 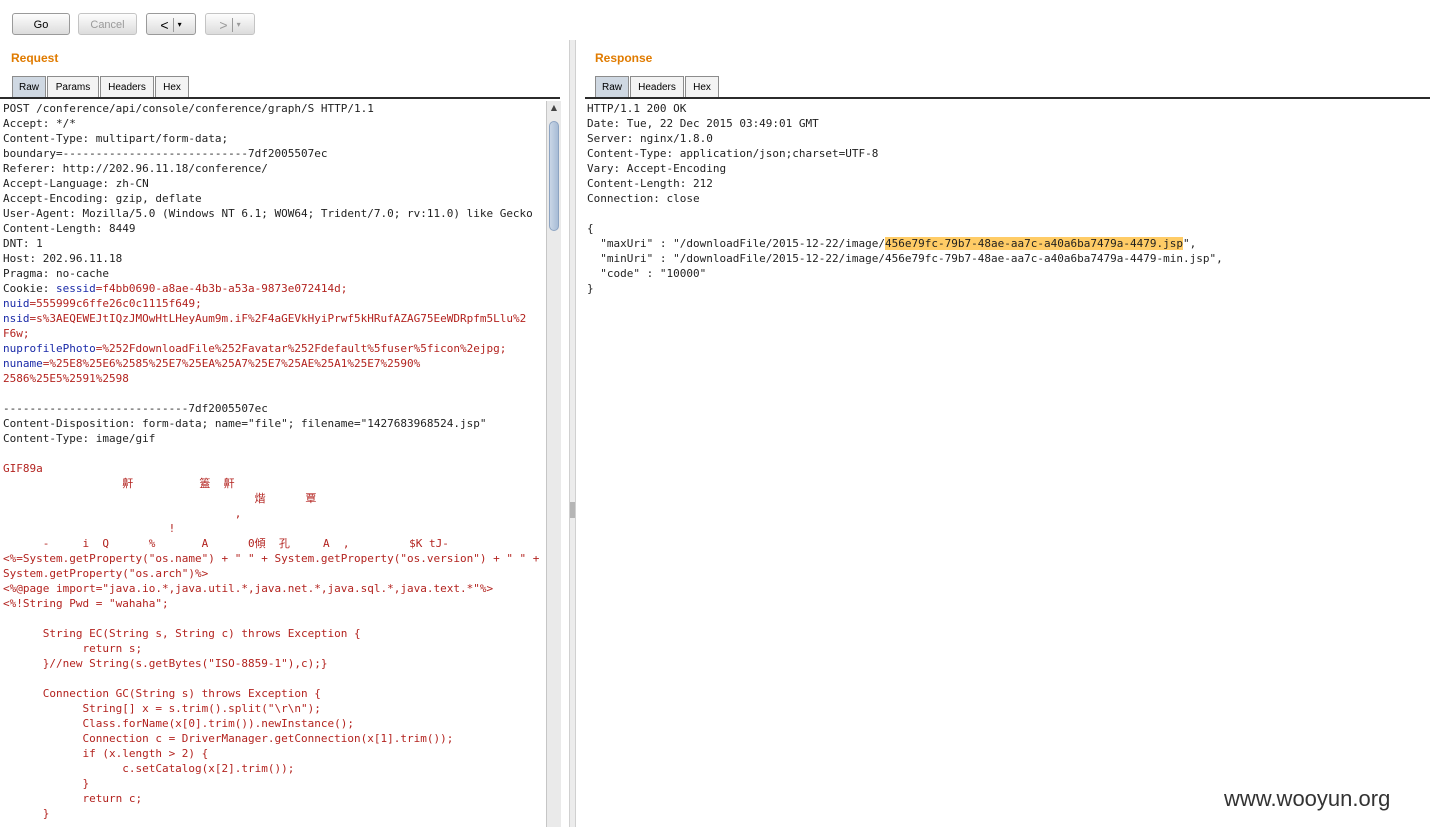 What do you see at coordinates (274, 573) in the screenshot?
I see `request-line: System.getProperty("os.arch")%>` at bounding box center [274, 573].